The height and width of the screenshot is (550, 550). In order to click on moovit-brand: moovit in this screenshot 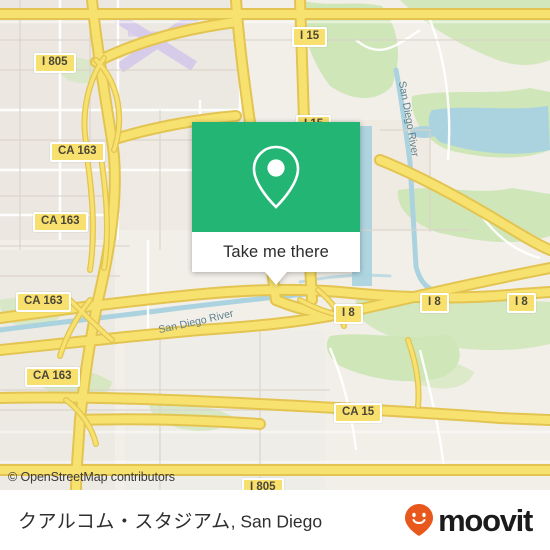, I will do `click(468, 520)`.